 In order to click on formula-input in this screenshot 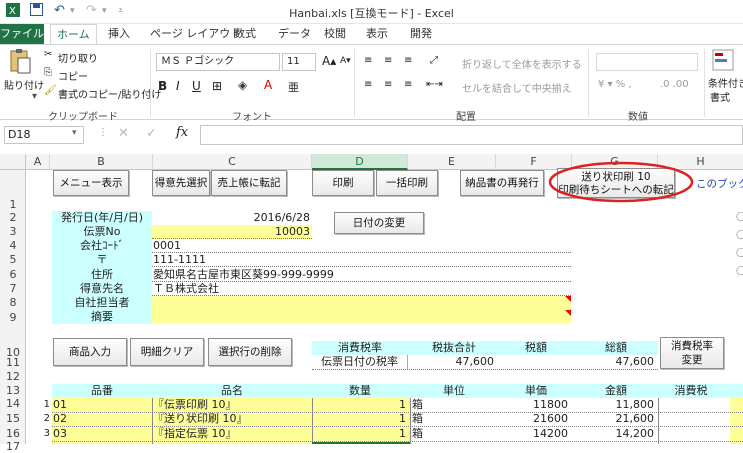, I will do `click(471, 135)`.